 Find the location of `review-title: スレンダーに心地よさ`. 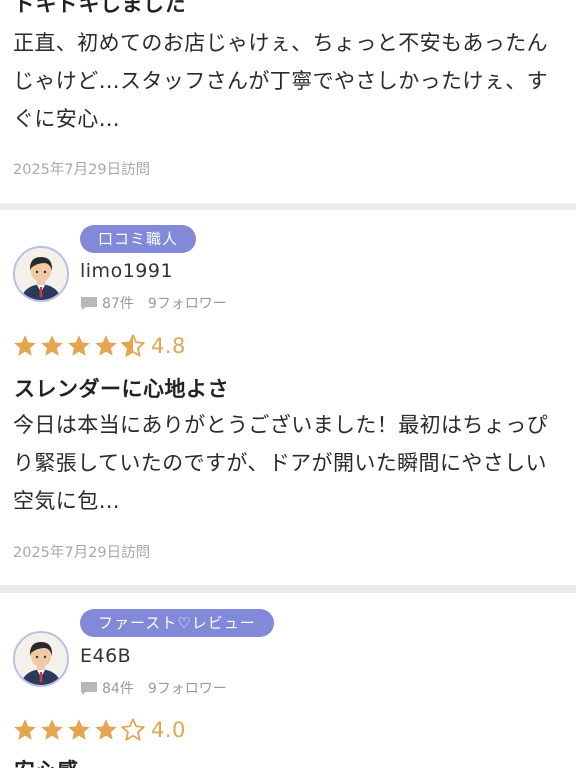

review-title: スレンダーに心地よさ is located at coordinates (121, 389).